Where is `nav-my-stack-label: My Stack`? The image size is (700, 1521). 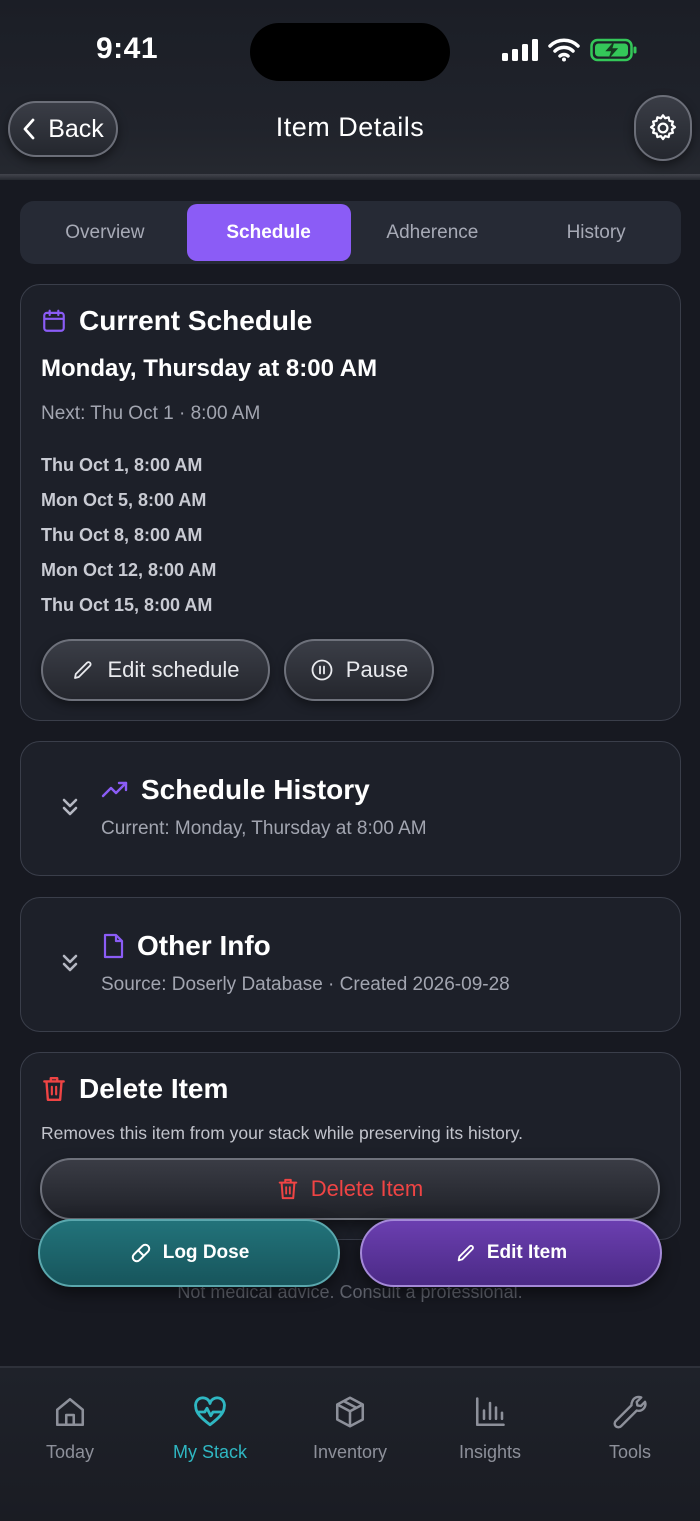
nav-my-stack-label: My Stack is located at coordinates (209, 1452).